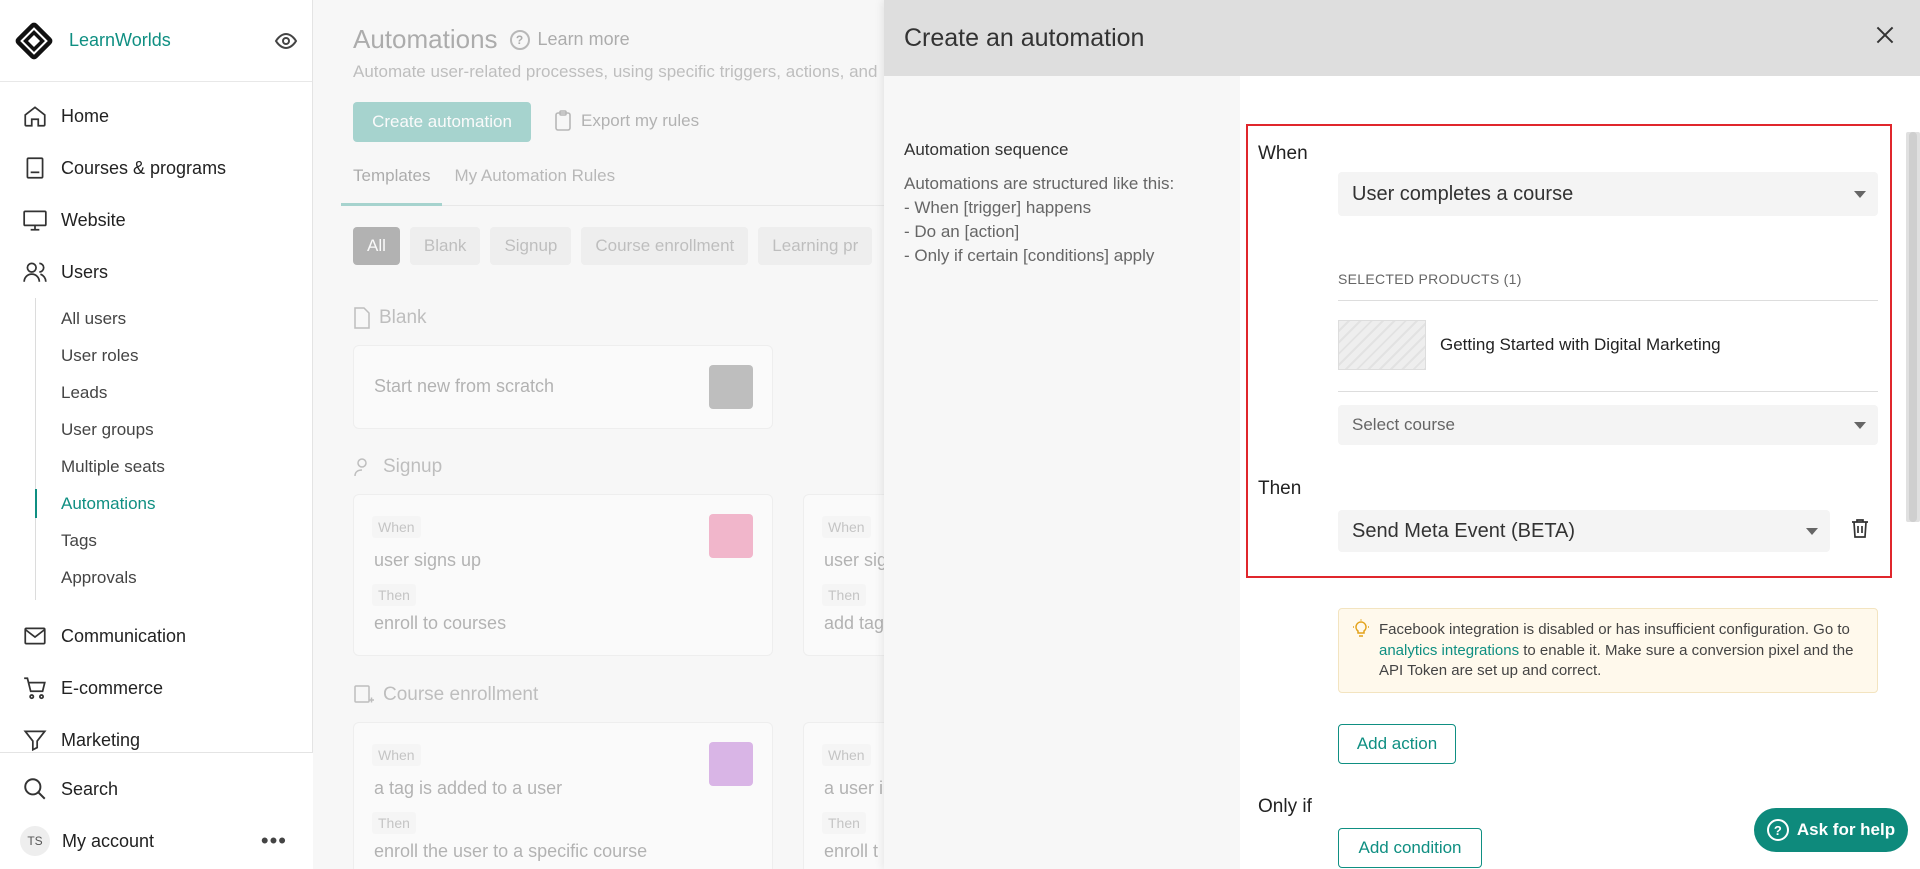  Describe the element at coordinates (856, 560) in the screenshot. I see `card-when-text: user sig` at that location.